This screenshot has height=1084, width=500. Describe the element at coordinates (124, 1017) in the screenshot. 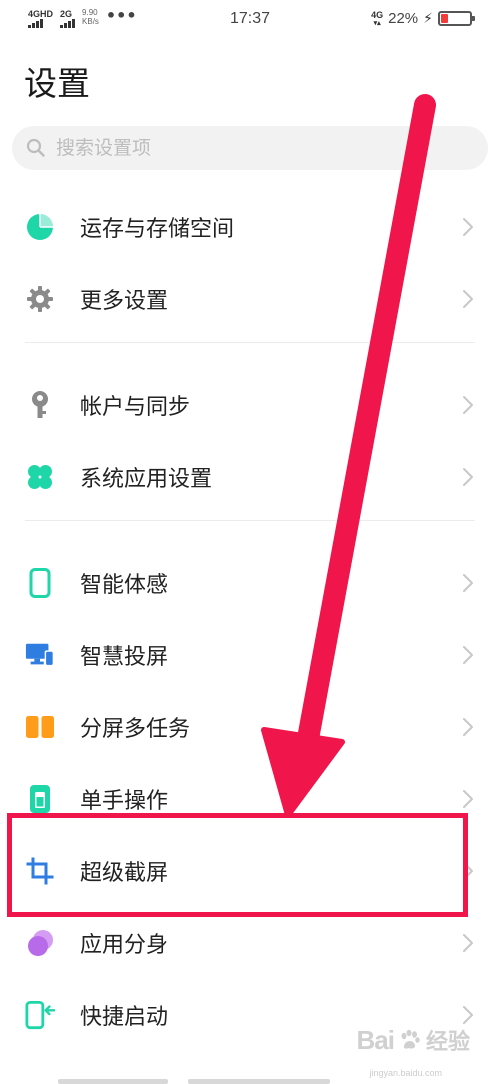

I see `settings-item-label: 快捷启动` at that location.